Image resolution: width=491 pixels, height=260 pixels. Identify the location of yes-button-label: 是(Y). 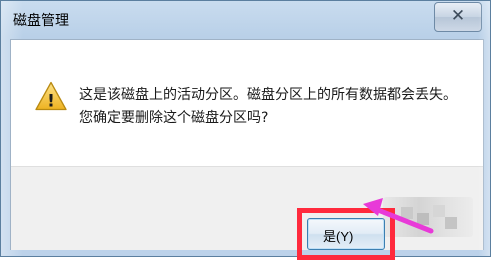
(338, 236).